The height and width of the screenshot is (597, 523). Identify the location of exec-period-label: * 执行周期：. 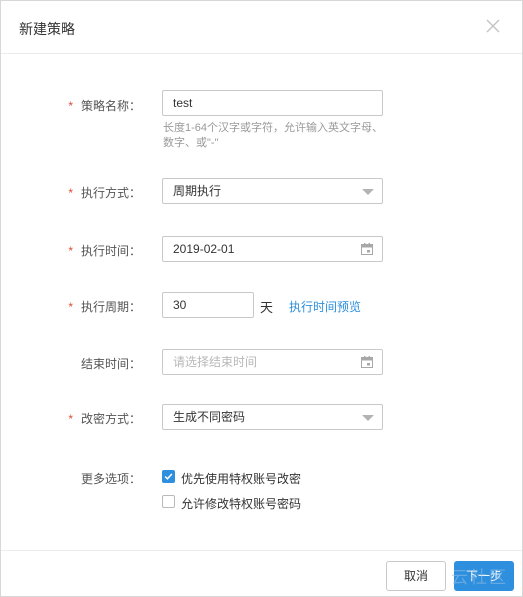
(104, 307).